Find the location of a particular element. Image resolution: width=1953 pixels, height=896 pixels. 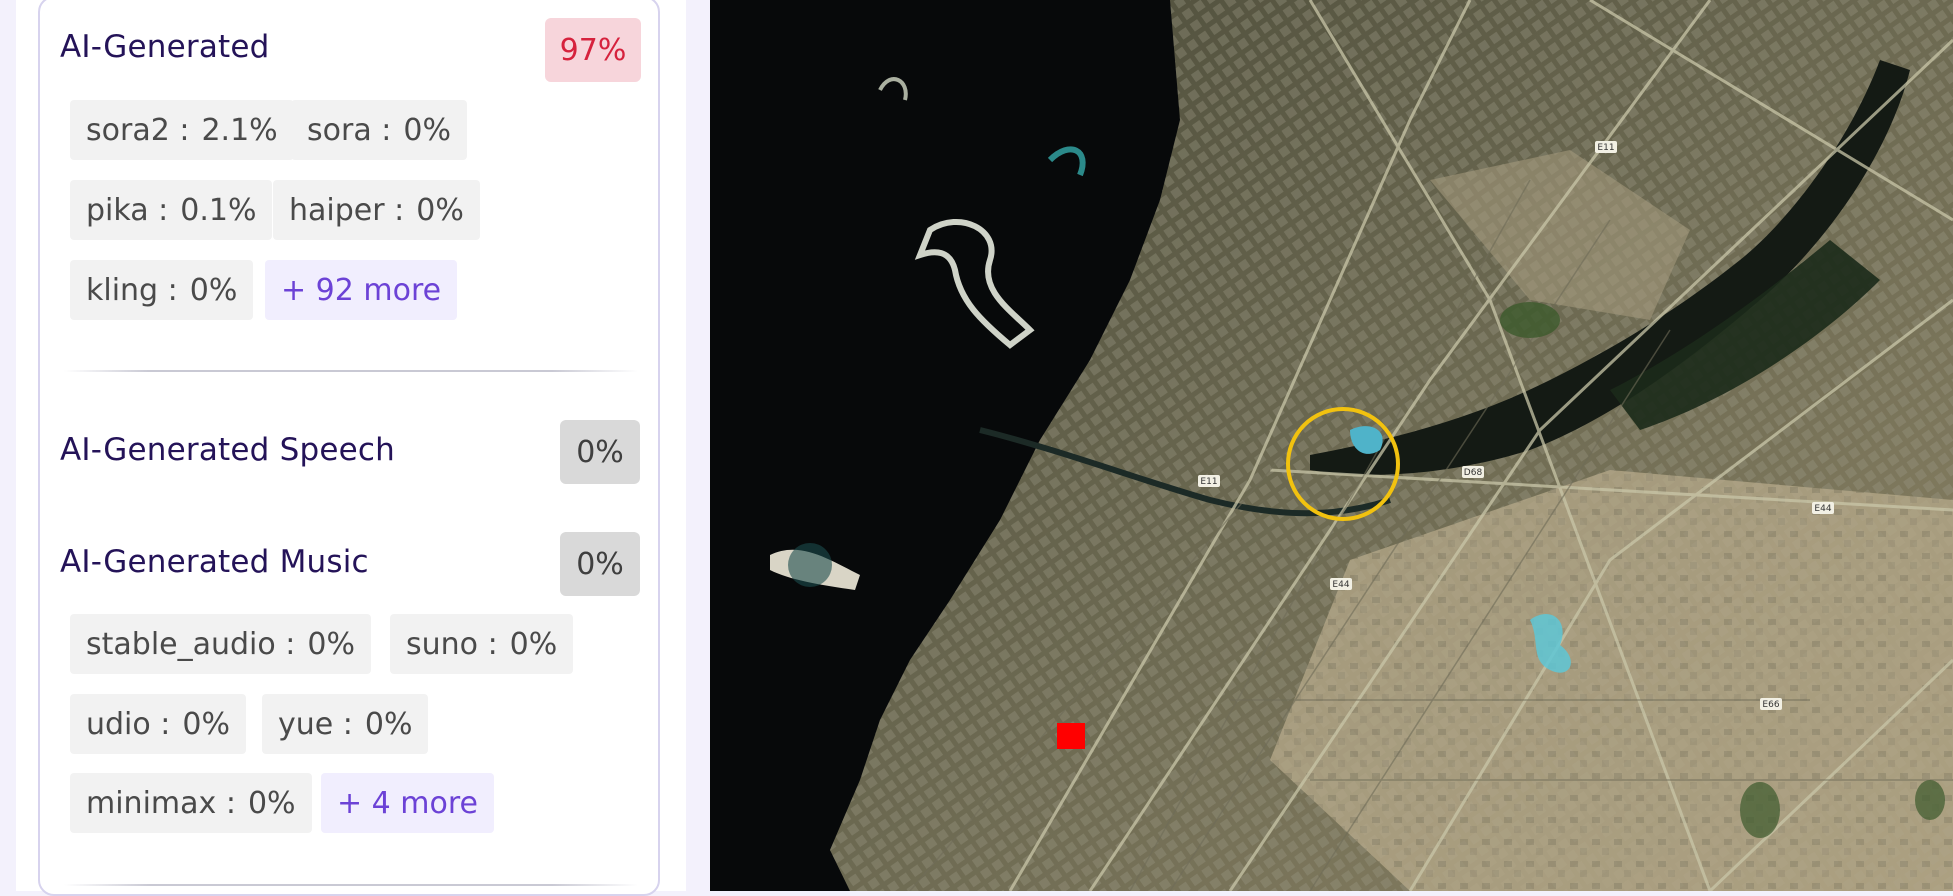

chip-value: 0.1% is located at coordinates (218, 210).